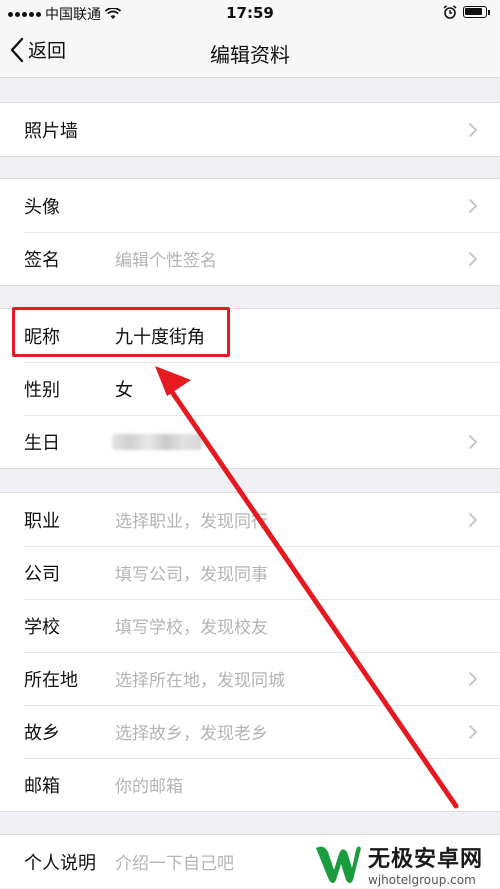 This screenshot has height=889, width=500. What do you see at coordinates (166, 261) in the screenshot?
I see `signature-placeholder: 编辑个性签名` at bounding box center [166, 261].